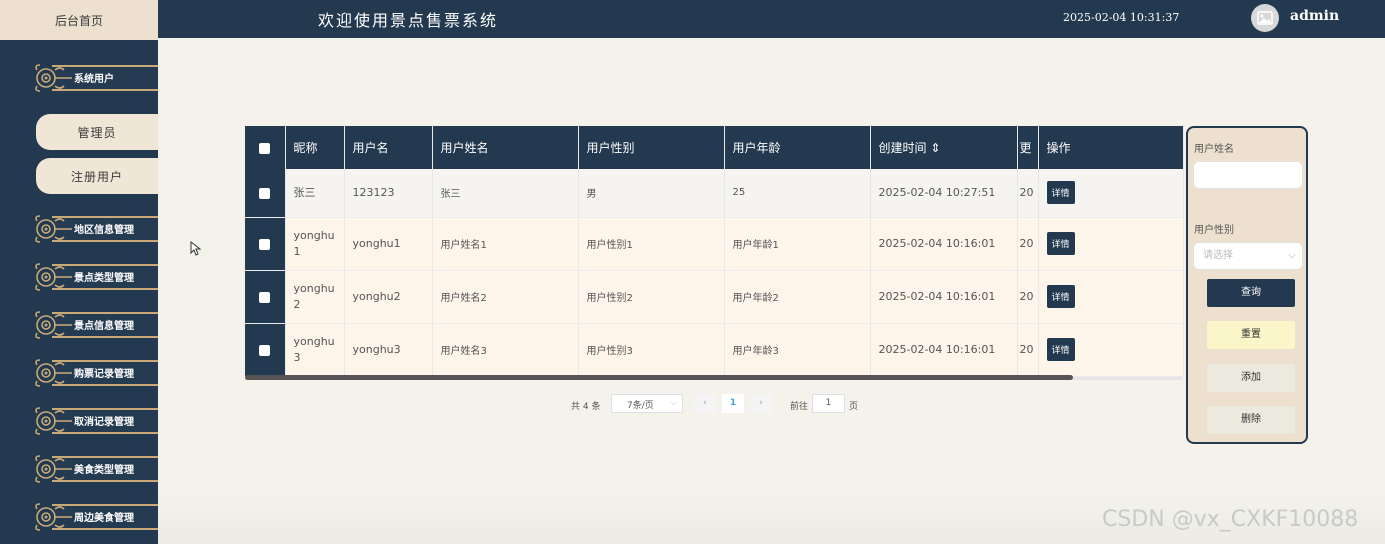 The width and height of the screenshot is (1385, 544). What do you see at coordinates (195, 248) in the screenshot?
I see `mouse-cursor-icon` at bounding box center [195, 248].